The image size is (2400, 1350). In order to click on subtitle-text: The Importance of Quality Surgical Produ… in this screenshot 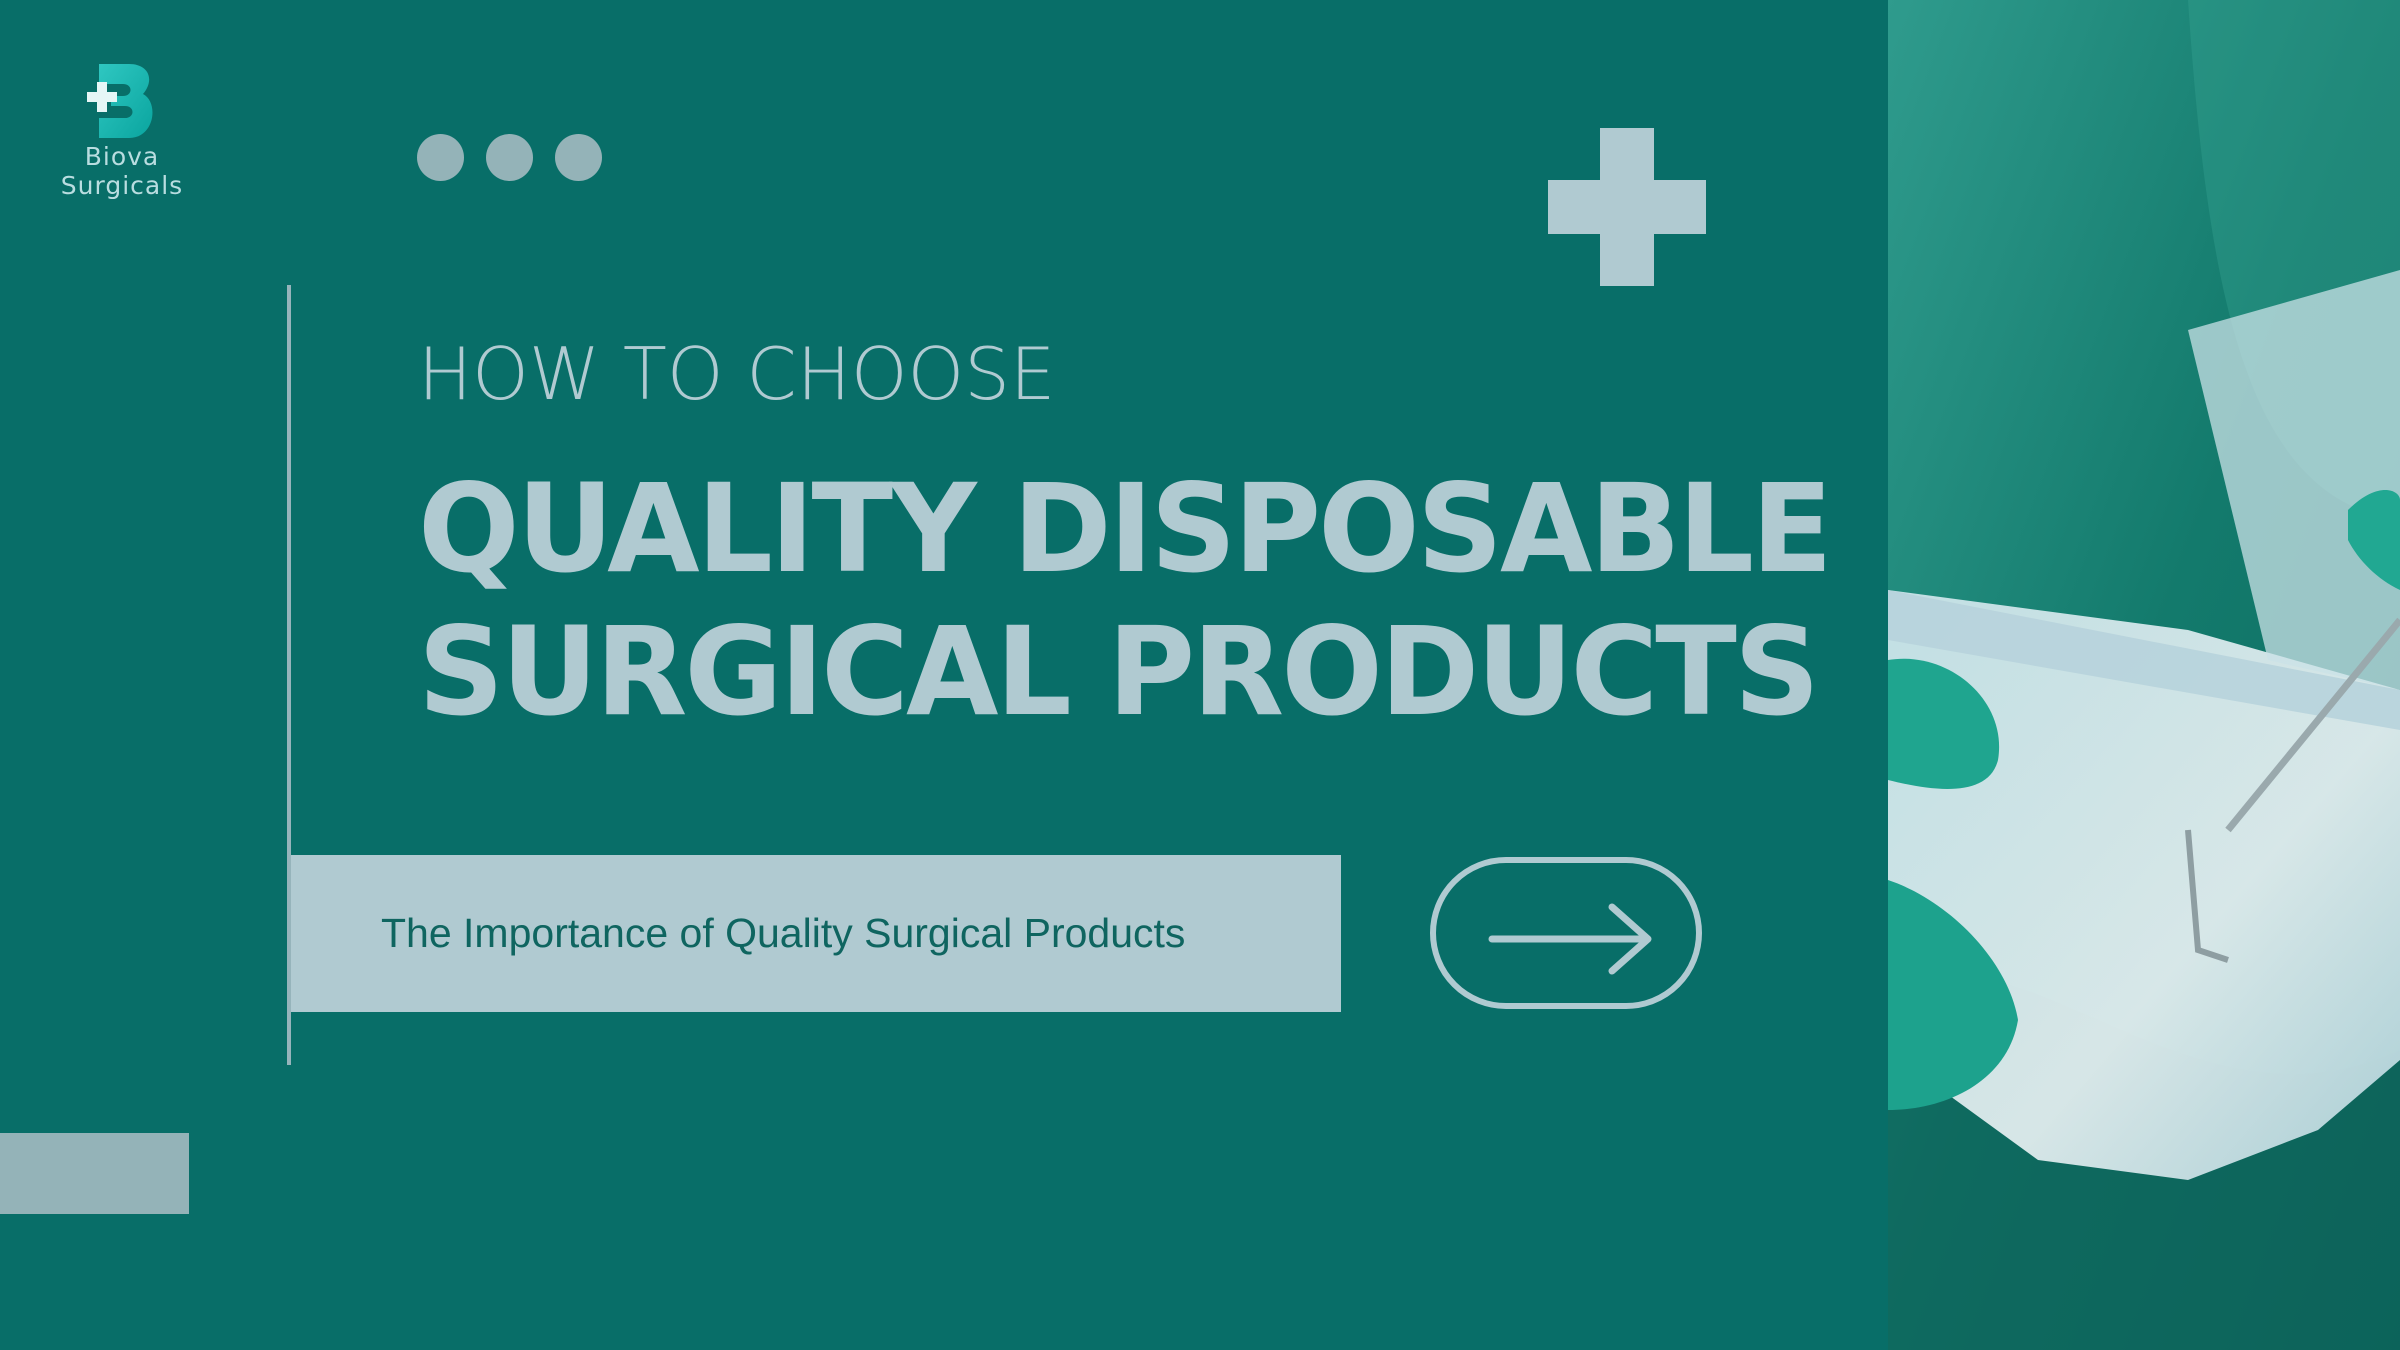, I will do `click(783, 933)`.